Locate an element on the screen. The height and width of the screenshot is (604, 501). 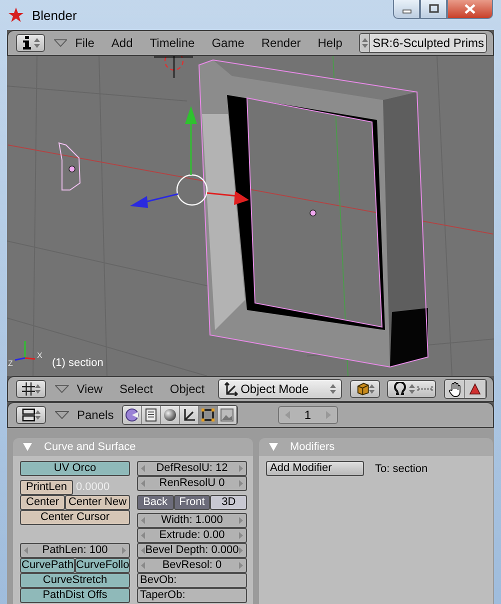
manipulator-button is located at coordinates (455, 389).